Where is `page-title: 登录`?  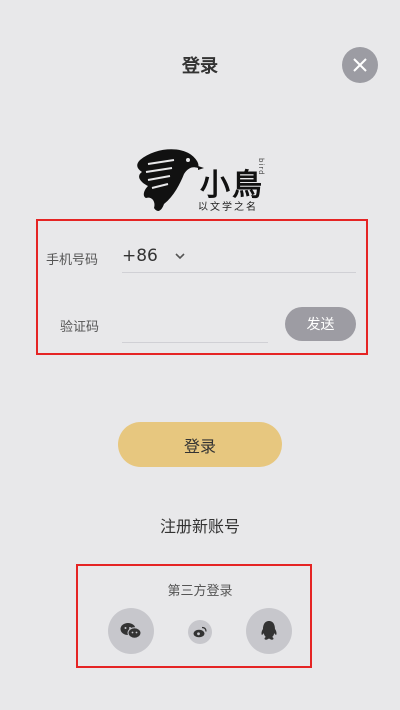 page-title: 登录 is located at coordinates (200, 66).